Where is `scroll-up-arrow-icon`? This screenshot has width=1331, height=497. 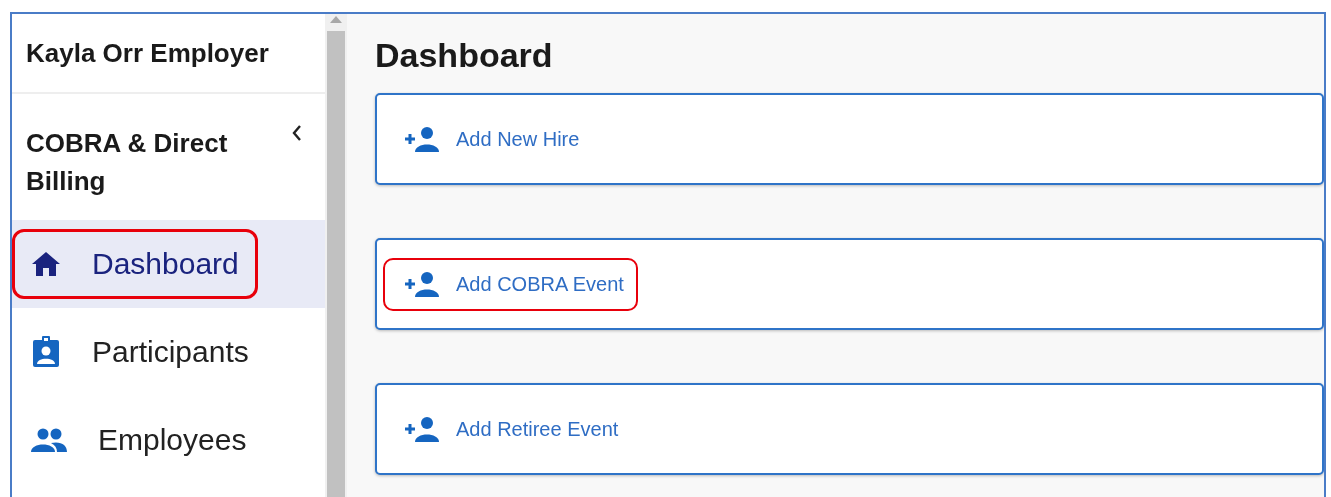 scroll-up-arrow-icon is located at coordinates (336, 19).